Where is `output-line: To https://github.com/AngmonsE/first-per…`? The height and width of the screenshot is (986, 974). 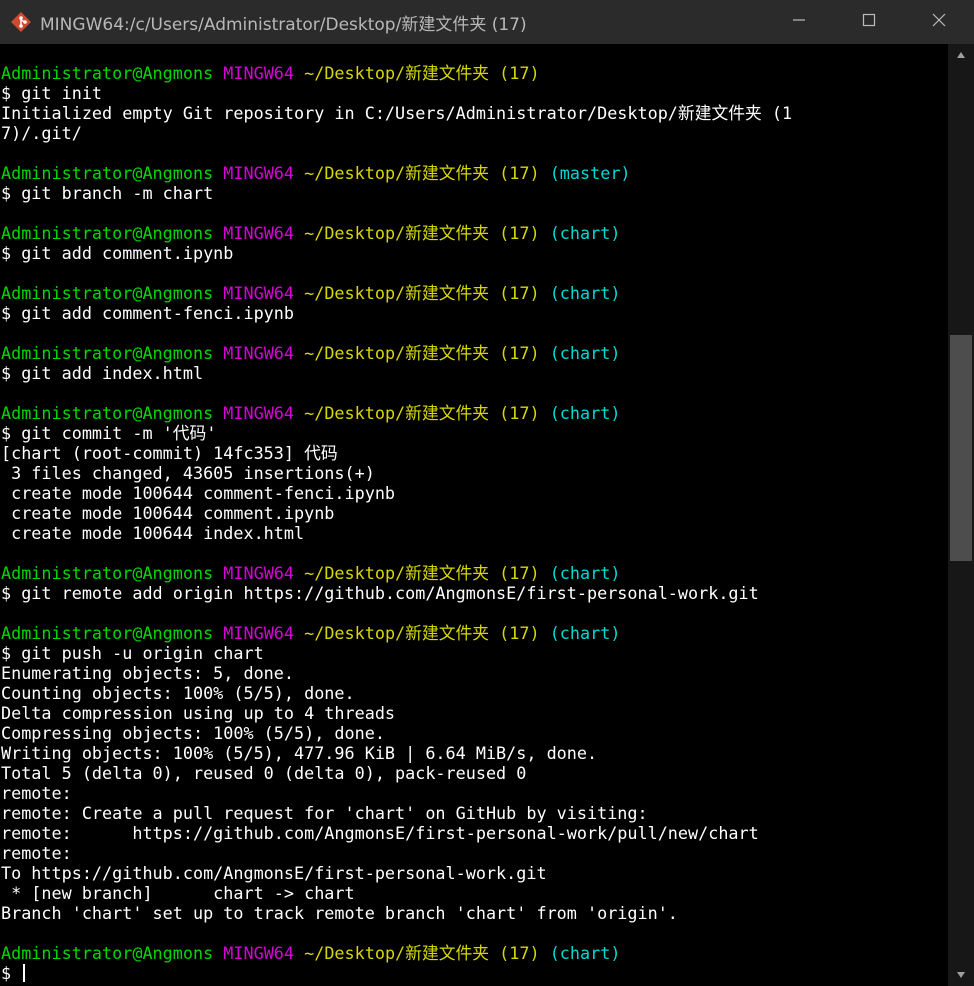
output-line: To https://github.com/AngmonsE/first-per… is located at coordinates (396, 873).